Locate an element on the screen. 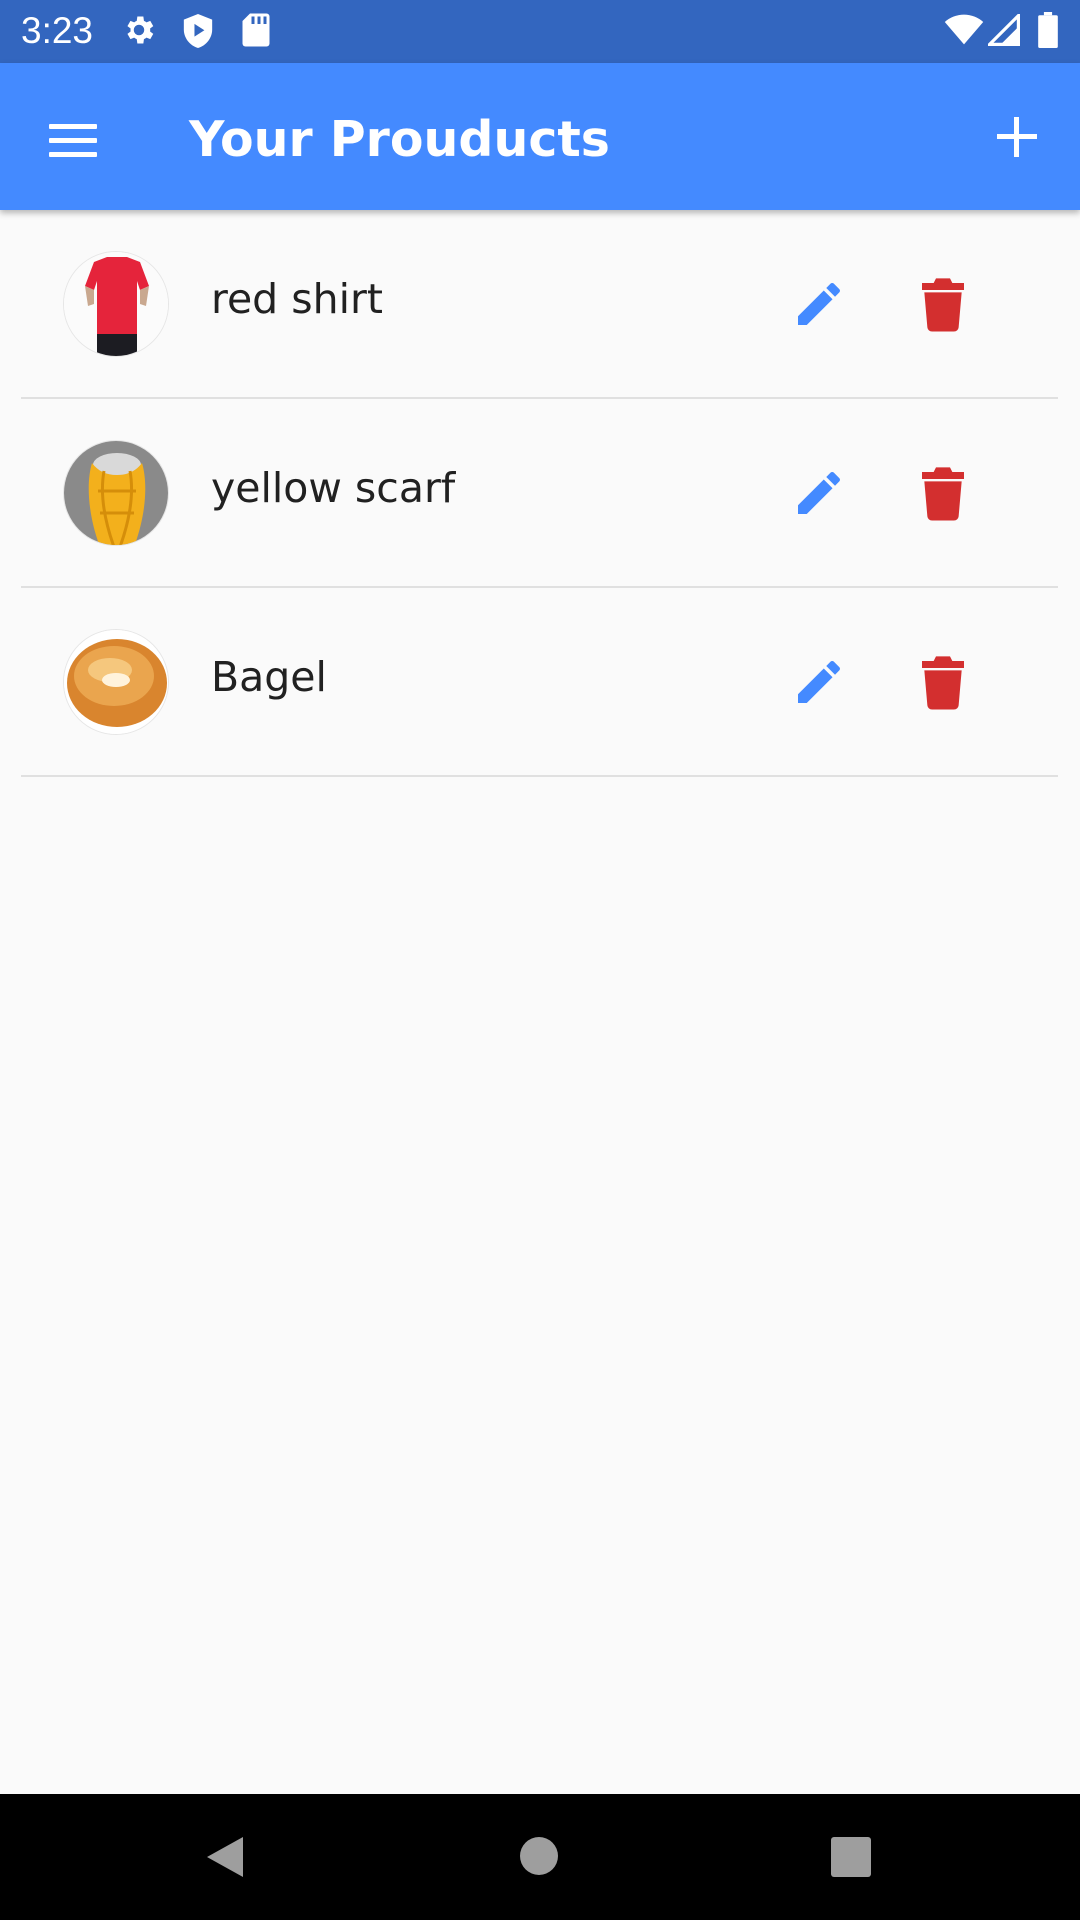 This screenshot has width=1080, height=1920. list-item: yellow scarf is located at coordinates (539, 493).